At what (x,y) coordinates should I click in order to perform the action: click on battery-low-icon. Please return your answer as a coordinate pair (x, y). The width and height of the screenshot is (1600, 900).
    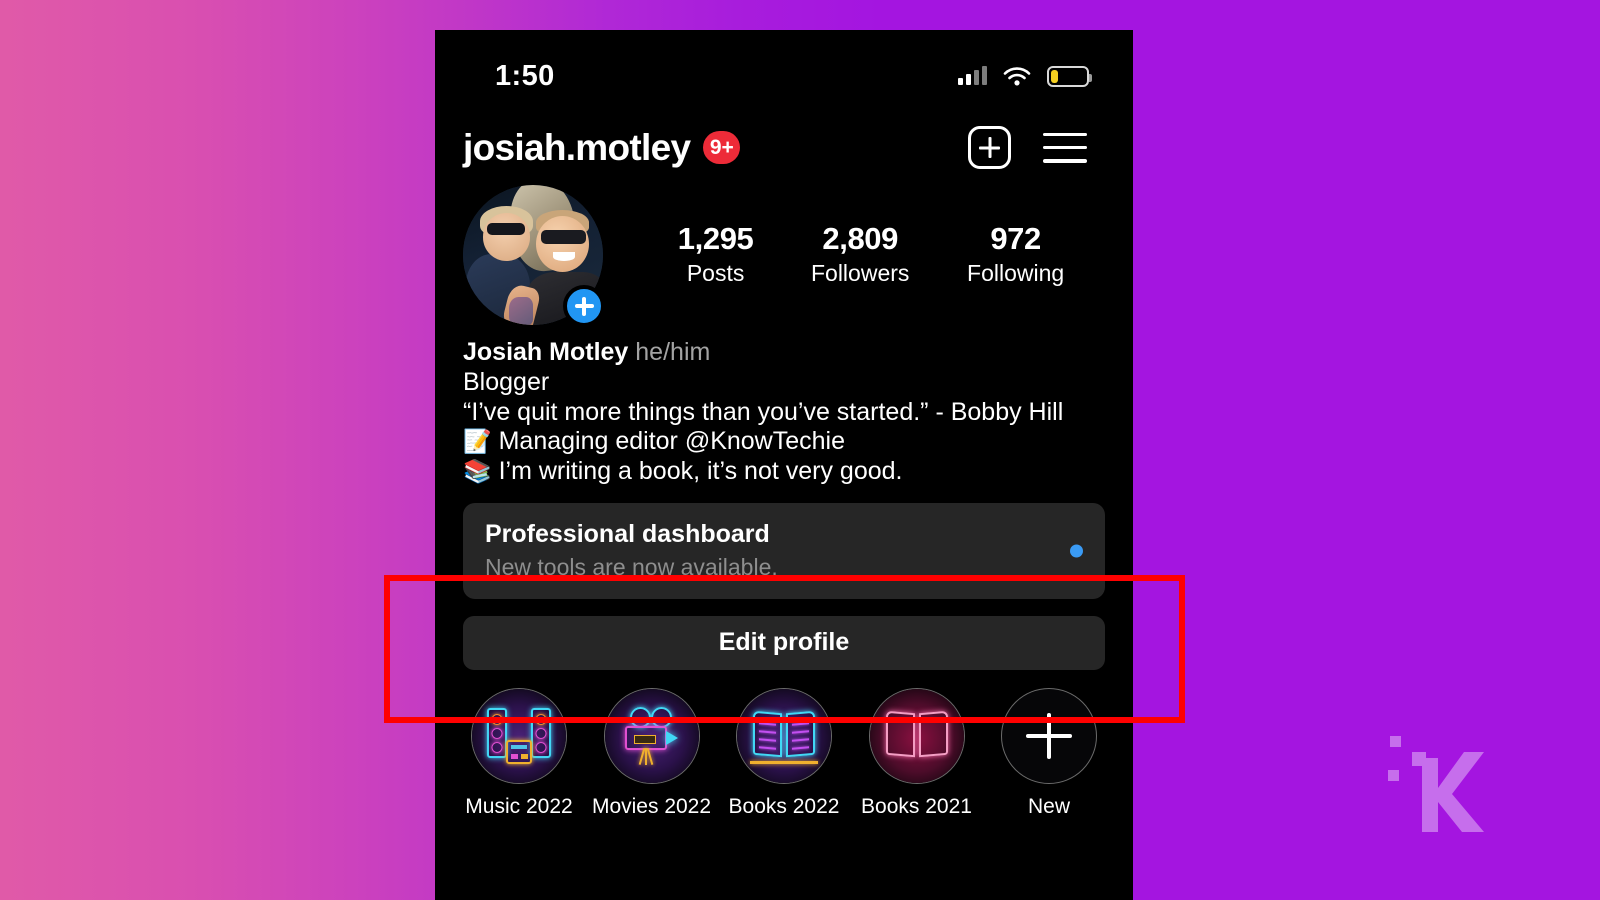
    Looking at the image, I should click on (1069, 76).